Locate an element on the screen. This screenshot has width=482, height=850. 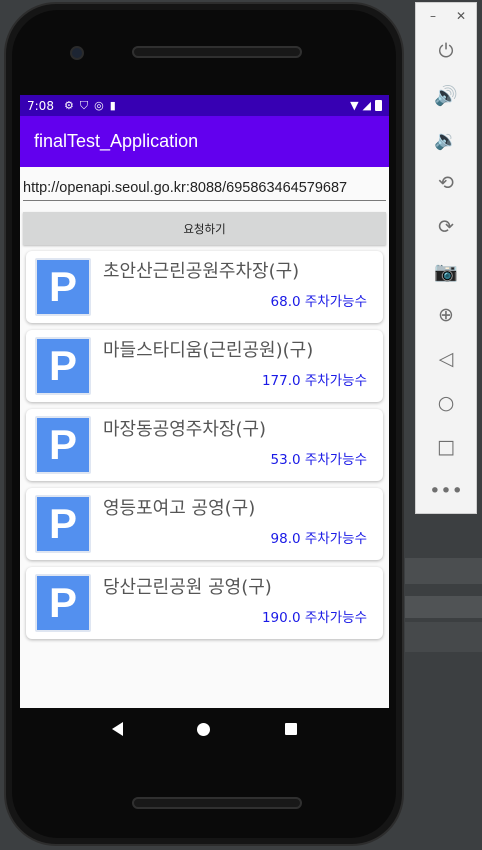
top-speaker is located at coordinates (217, 52).